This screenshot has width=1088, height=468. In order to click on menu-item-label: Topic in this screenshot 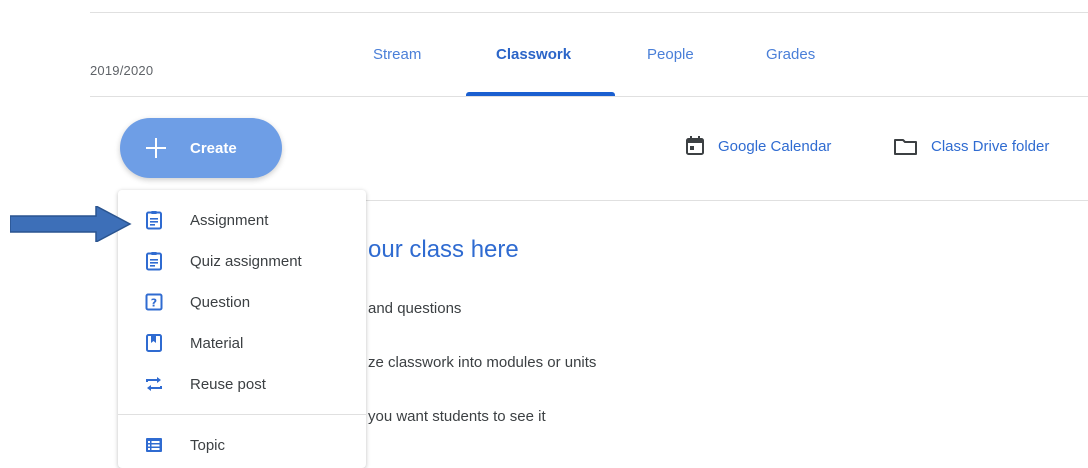, I will do `click(208, 445)`.